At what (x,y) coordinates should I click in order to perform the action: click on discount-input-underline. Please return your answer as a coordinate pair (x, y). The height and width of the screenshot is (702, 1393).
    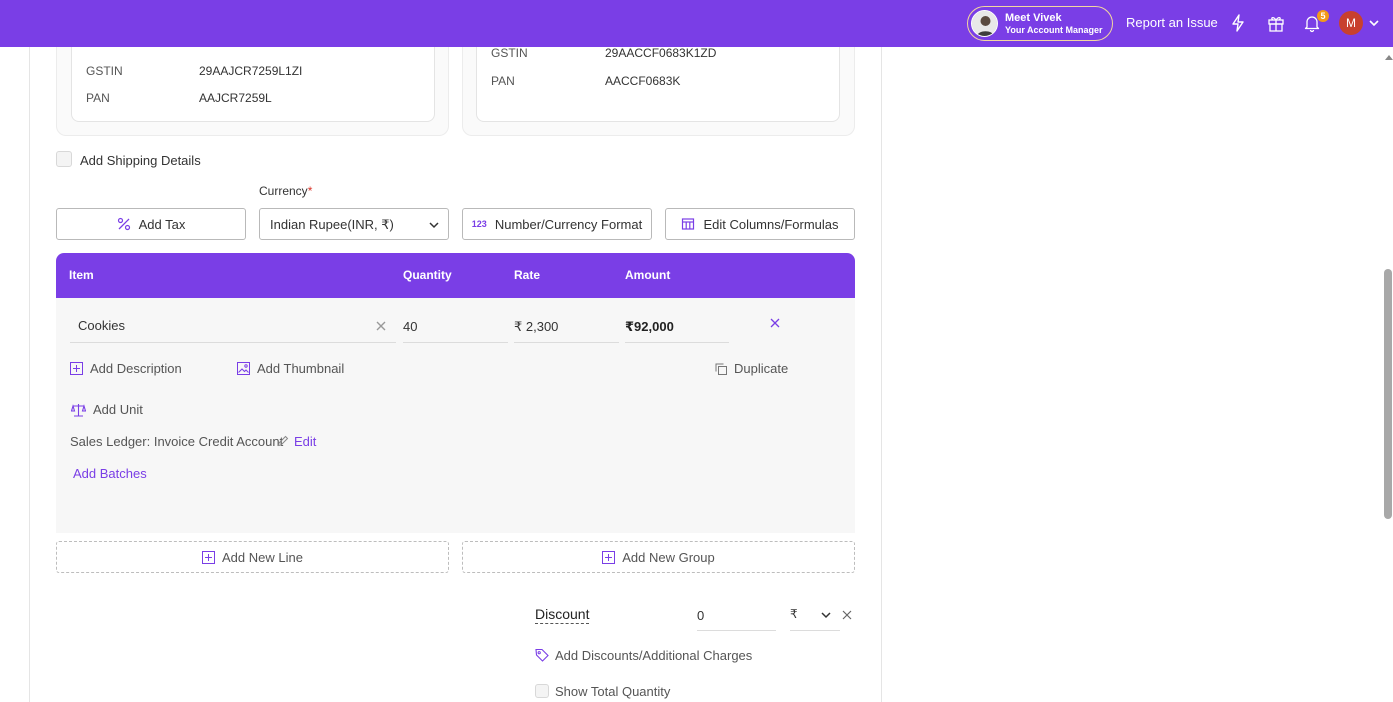
    Looking at the image, I should click on (736, 630).